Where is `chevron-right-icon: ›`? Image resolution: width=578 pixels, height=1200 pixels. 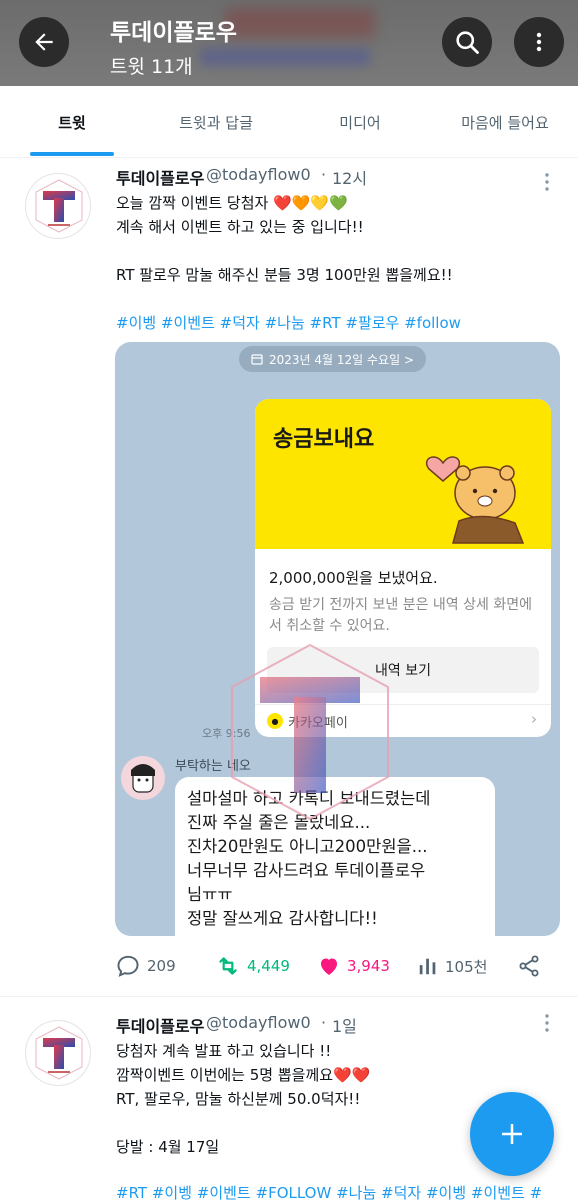 chevron-right-icon: › is located at coordinates (534, 719).